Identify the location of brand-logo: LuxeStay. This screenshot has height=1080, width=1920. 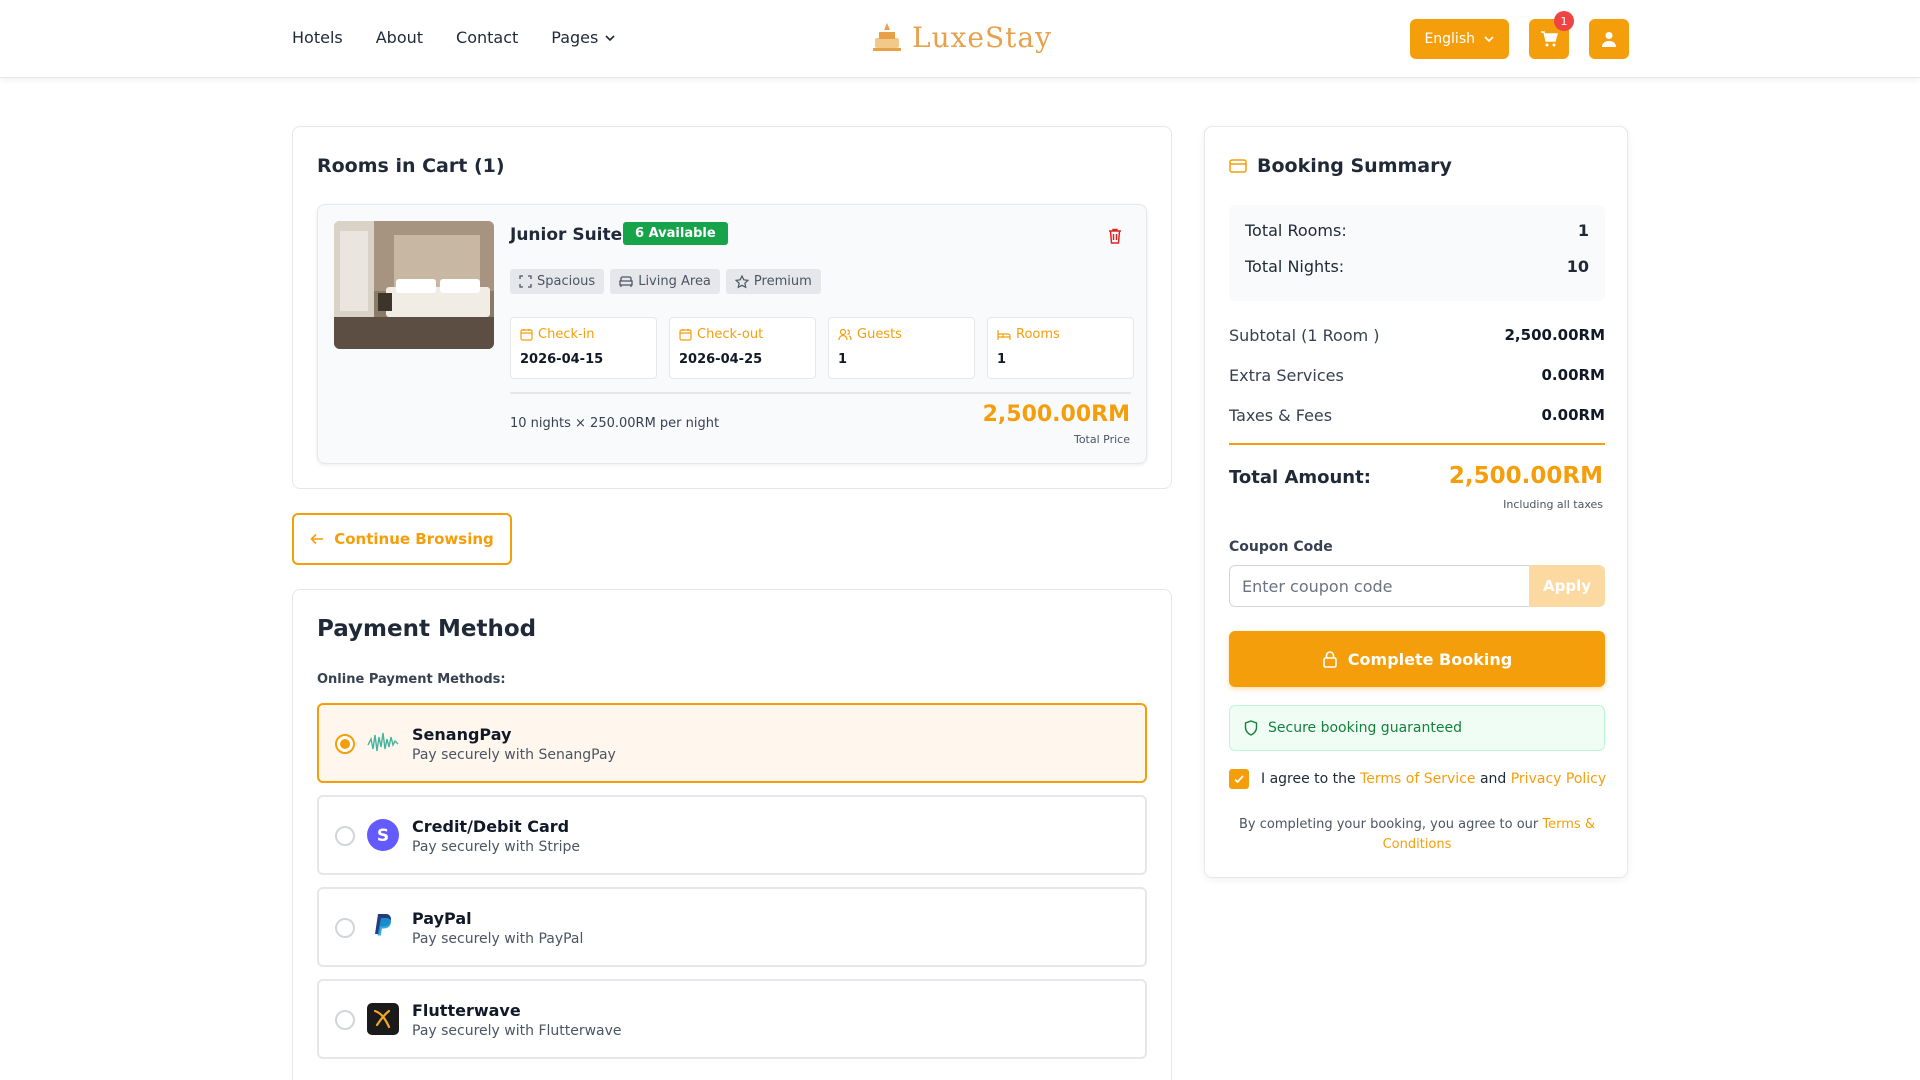
(961, 37).